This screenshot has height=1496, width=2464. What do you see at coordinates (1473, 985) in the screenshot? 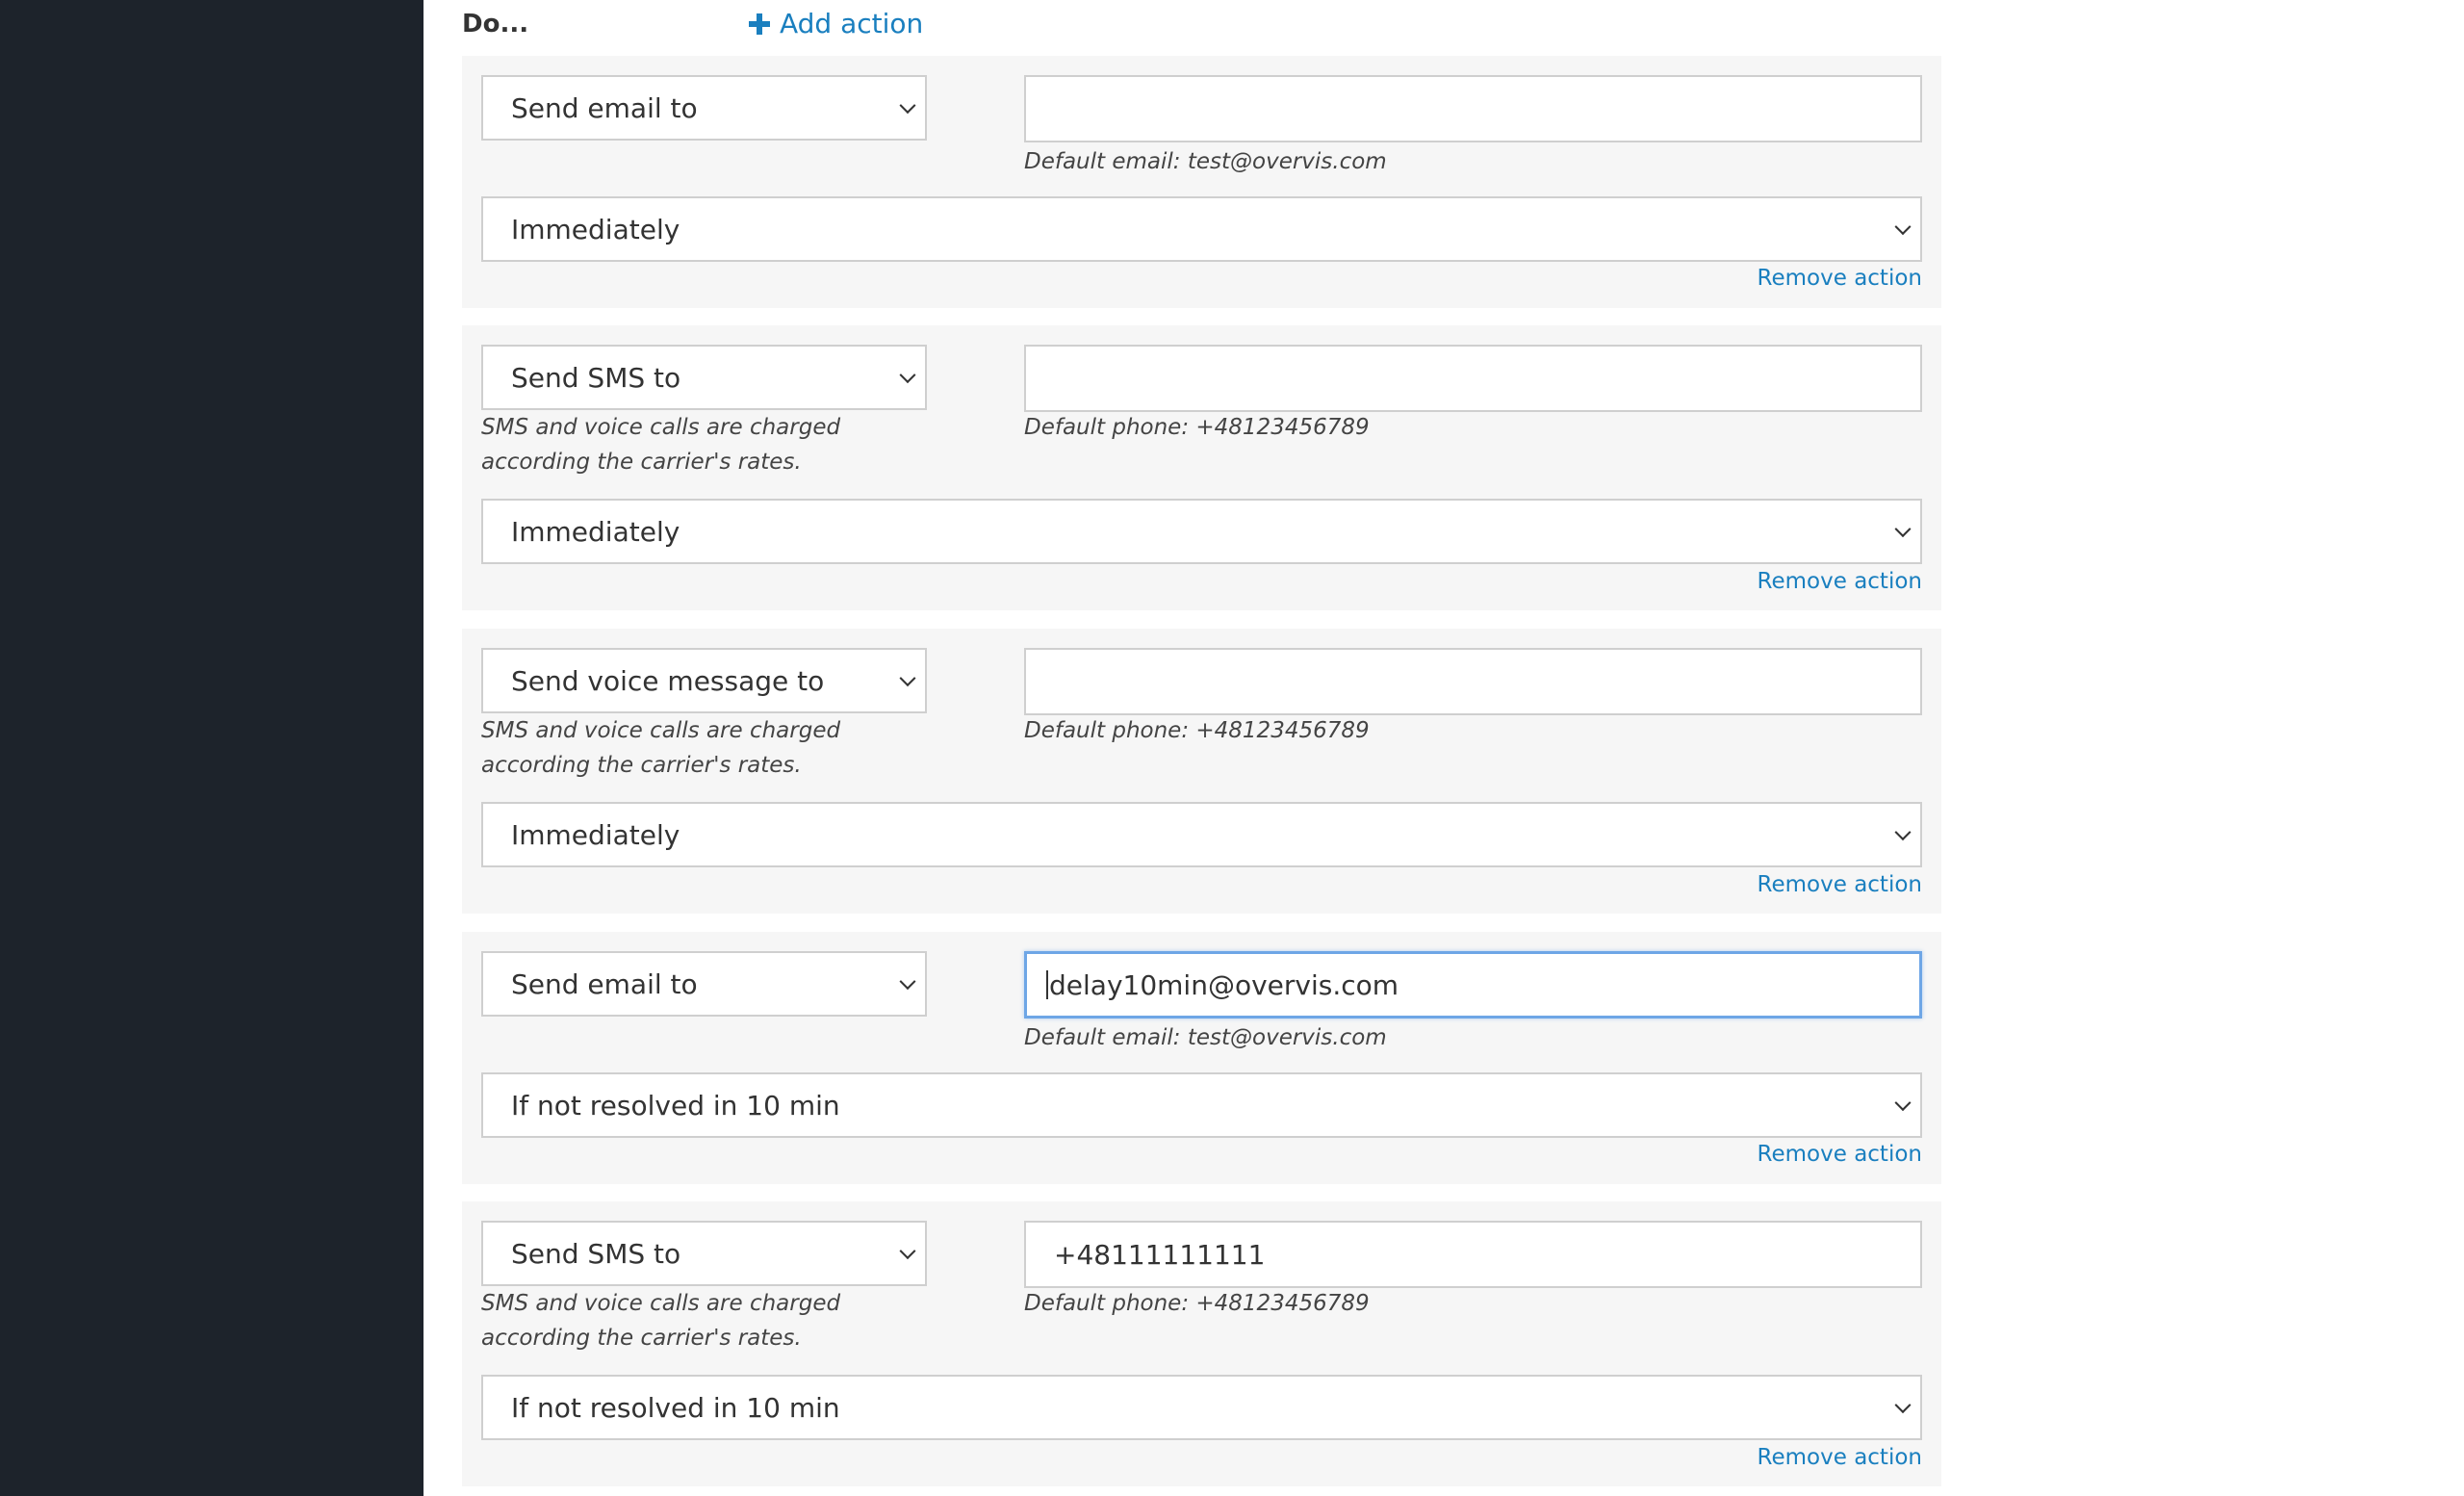
I see `recipient-input: delay10min@overvis.com` at bounding box center [1473, 985].